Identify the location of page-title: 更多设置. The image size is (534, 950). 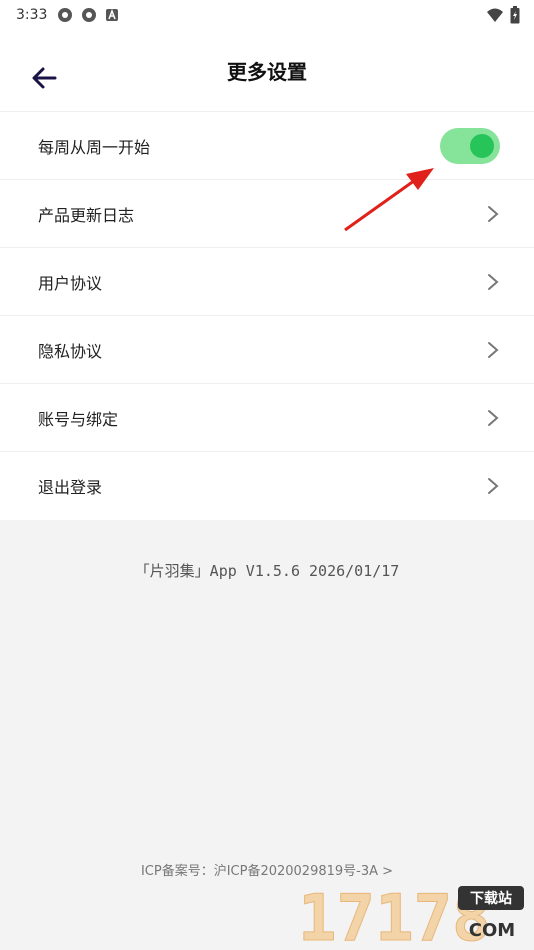
(267, 72).